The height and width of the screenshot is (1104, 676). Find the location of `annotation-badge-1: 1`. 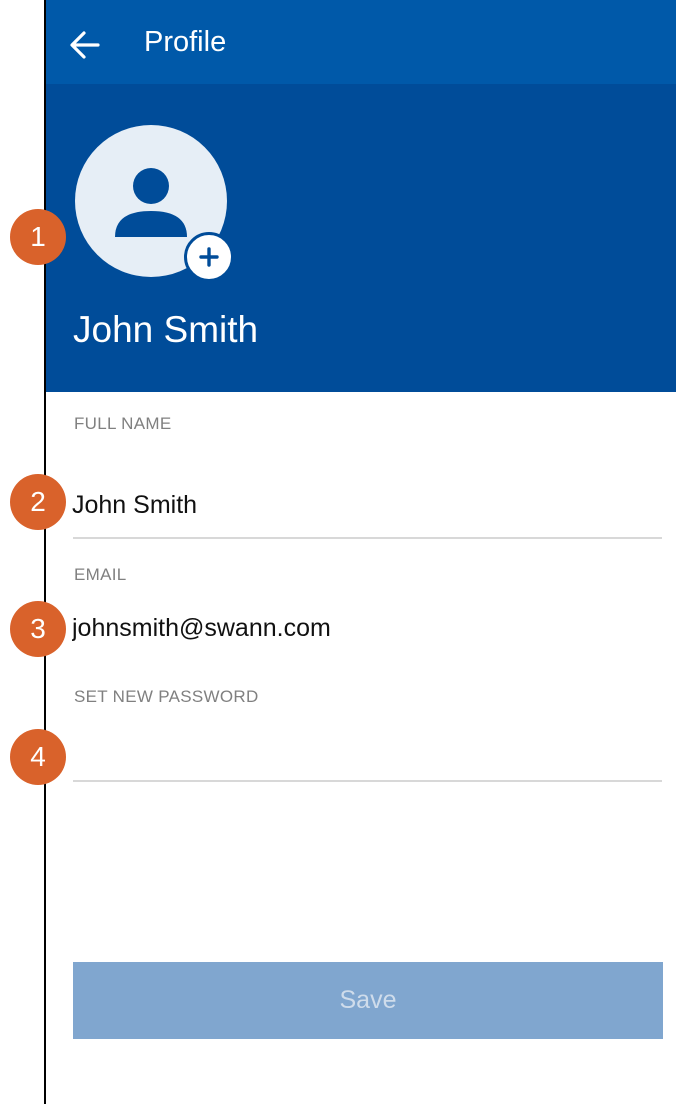

annotation-badge-1: 1 is located at coordinates (38, 237).